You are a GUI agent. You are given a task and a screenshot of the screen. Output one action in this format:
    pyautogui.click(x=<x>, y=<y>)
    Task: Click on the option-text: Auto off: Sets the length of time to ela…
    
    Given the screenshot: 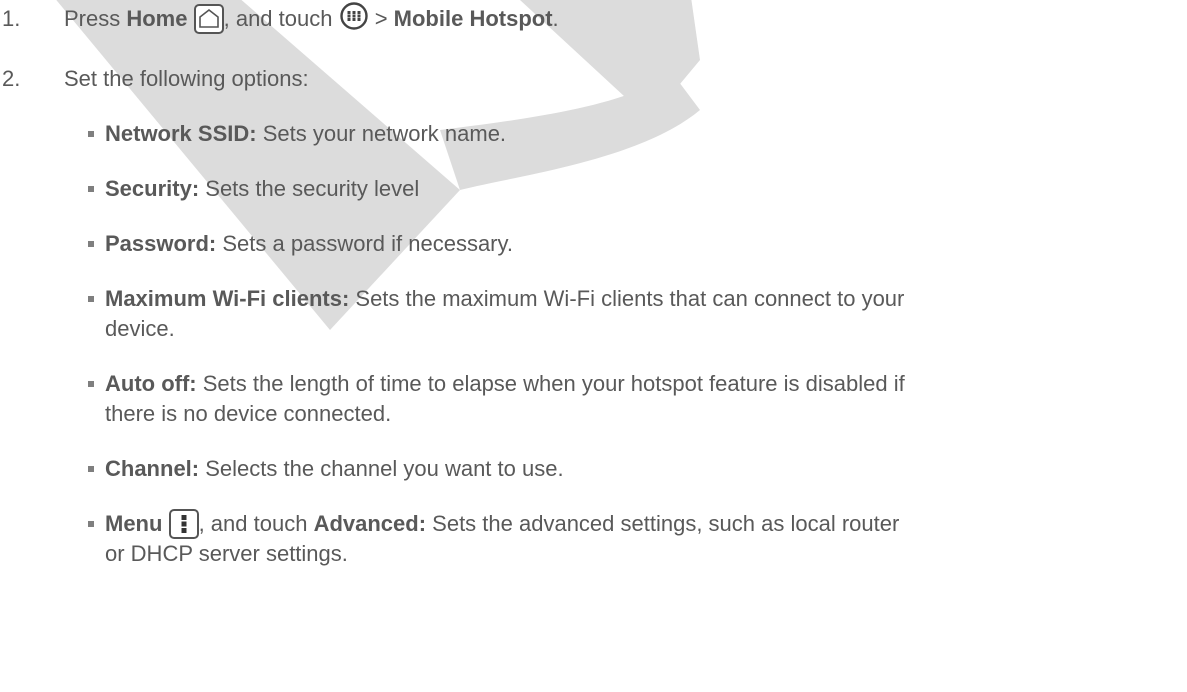 What is the action you would take?
    pyautogui.click(x=505, y=384)
    